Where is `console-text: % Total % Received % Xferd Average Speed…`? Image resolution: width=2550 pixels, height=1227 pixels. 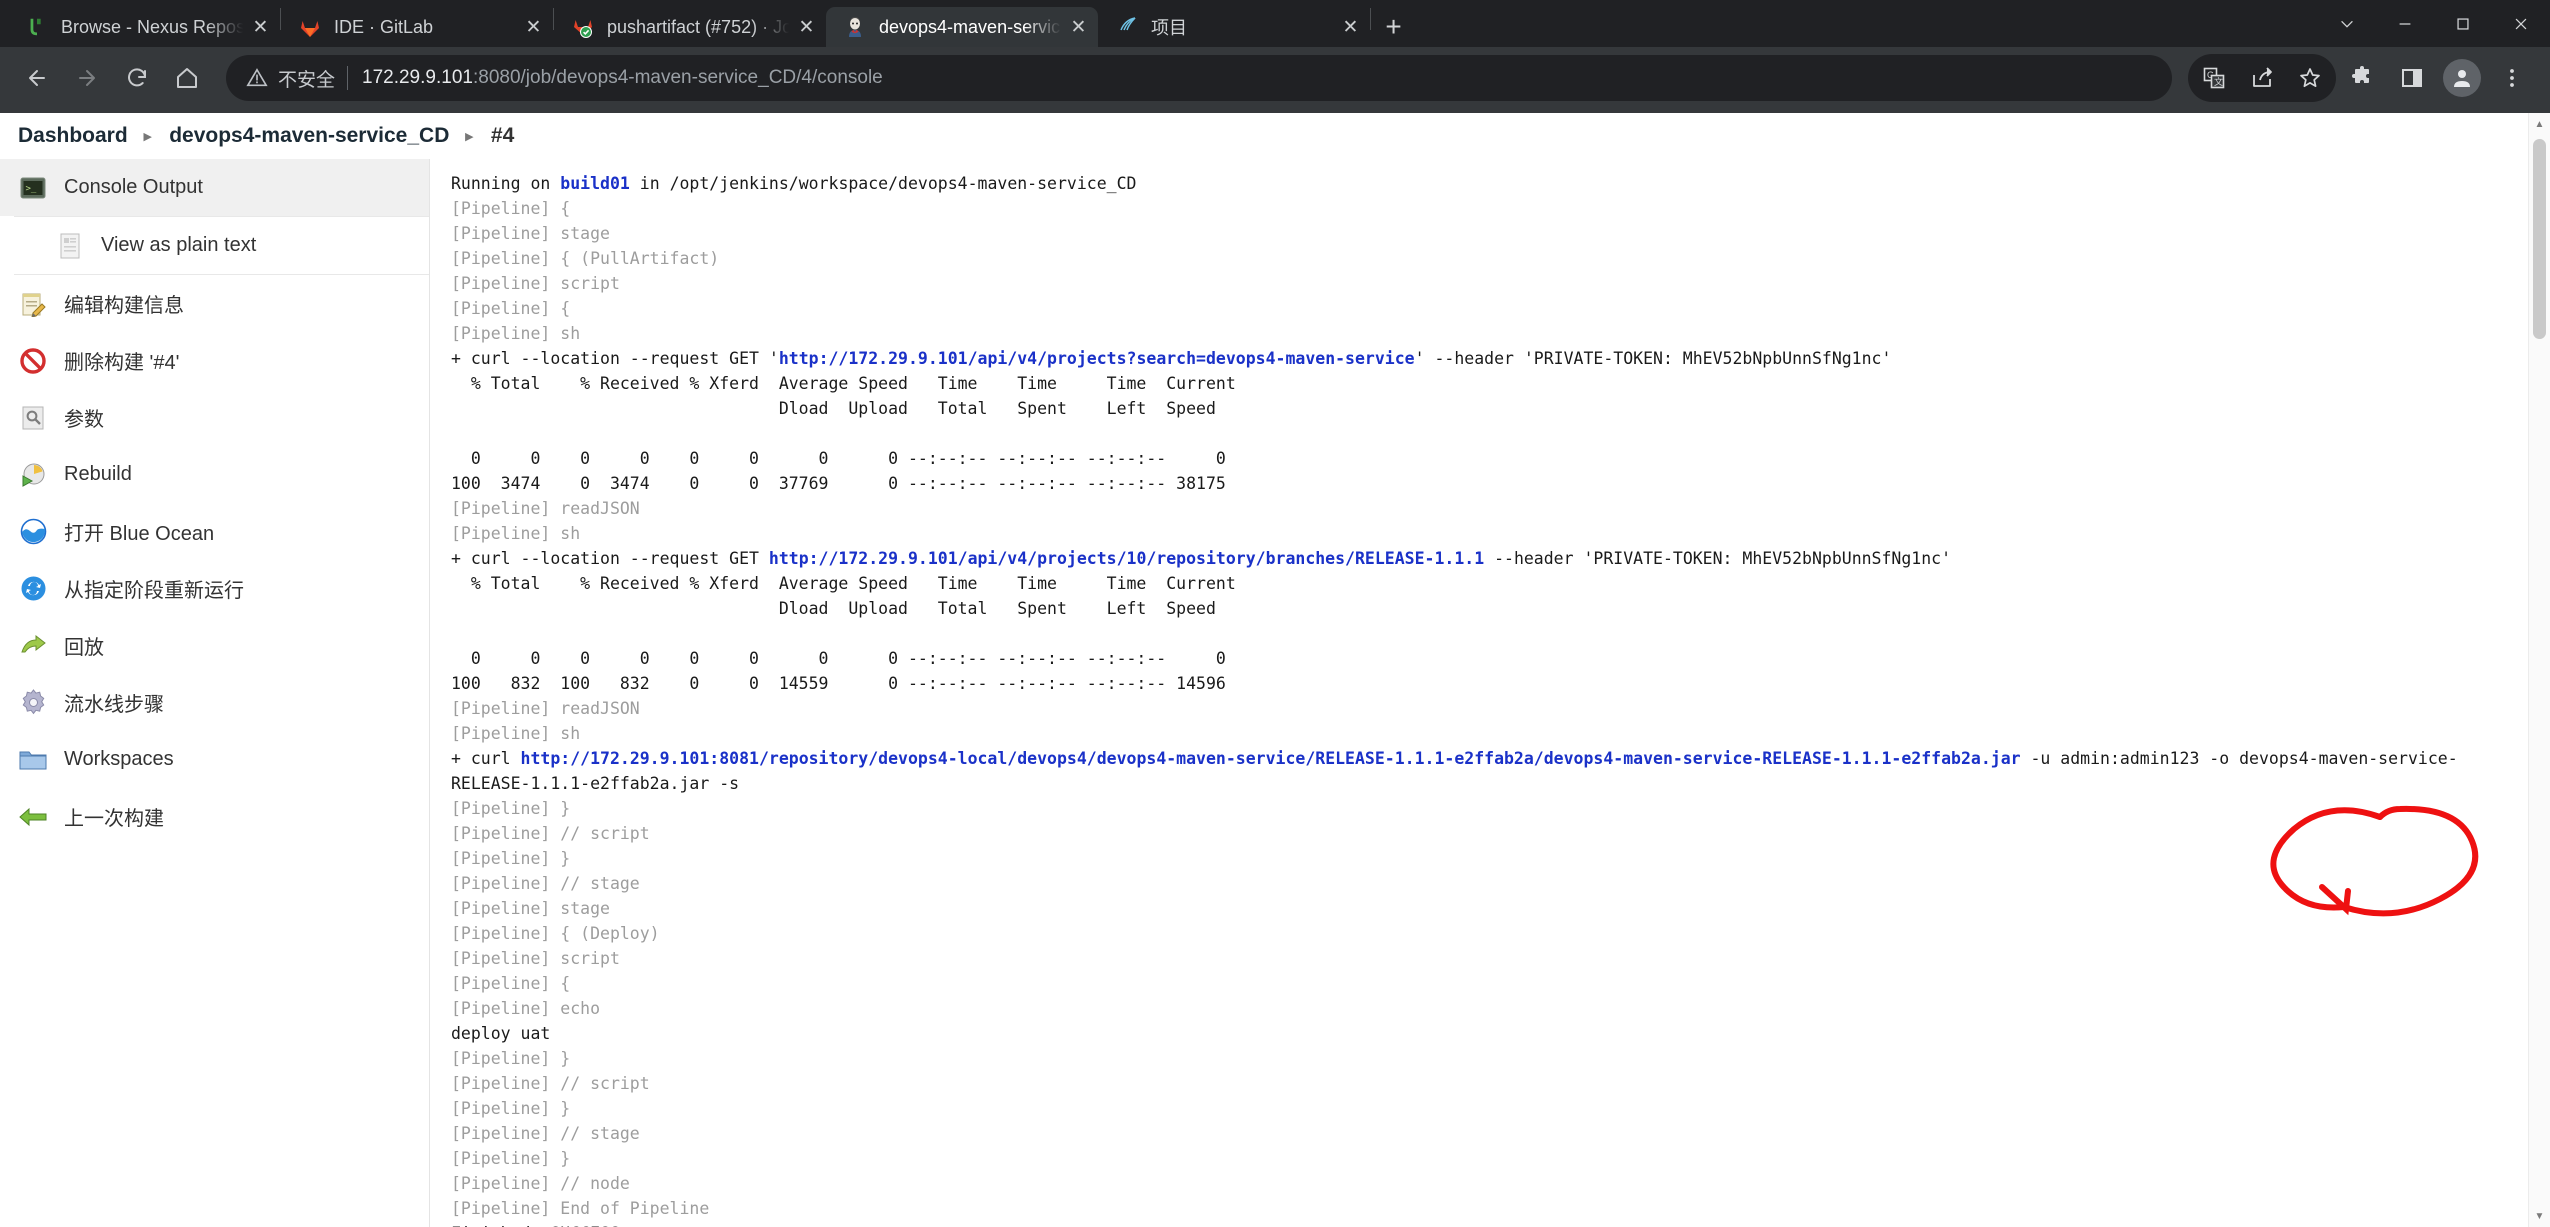
console-text: % Total % Received % Xferd Average Speed… is located at coordinates (843, 383).